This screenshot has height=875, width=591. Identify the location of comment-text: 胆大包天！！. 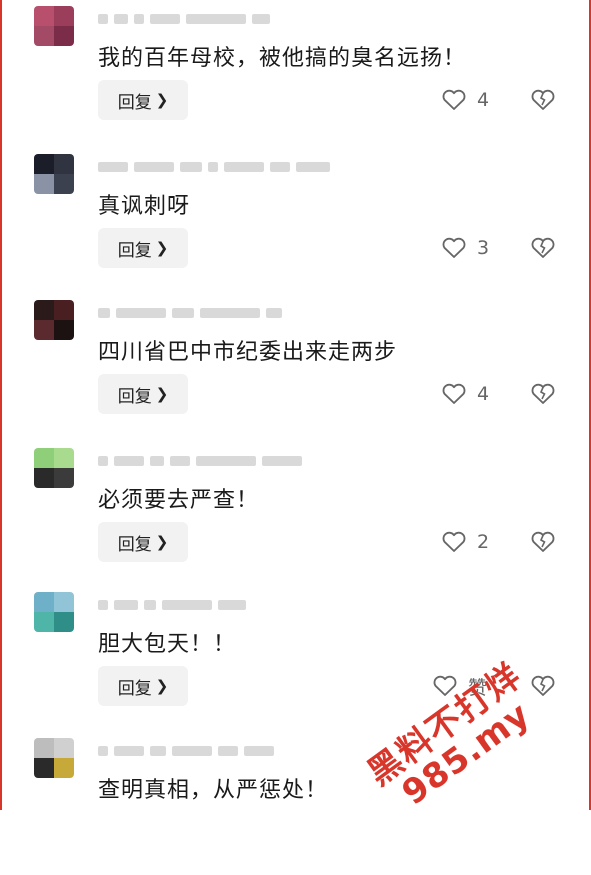
(167, 644).